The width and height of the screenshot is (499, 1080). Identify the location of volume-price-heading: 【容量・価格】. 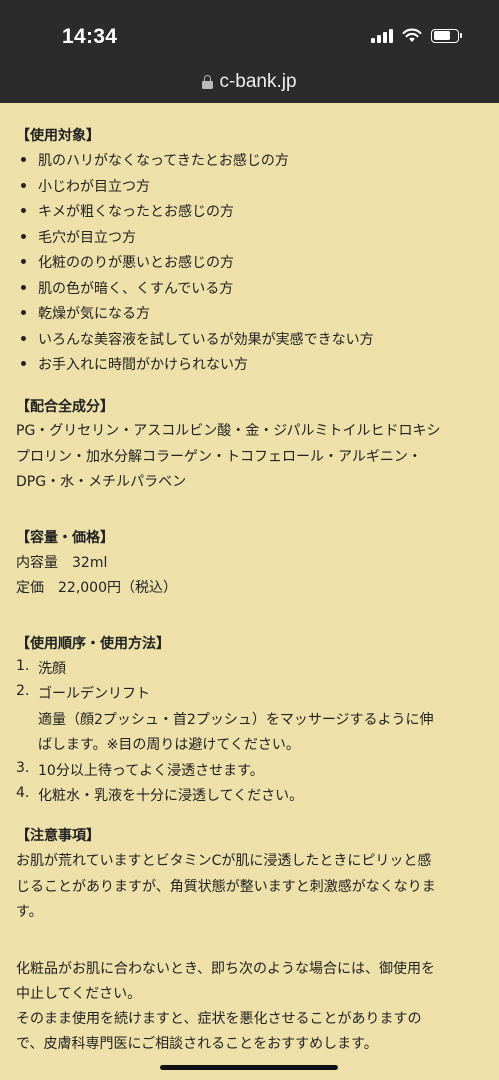
(65, 538).